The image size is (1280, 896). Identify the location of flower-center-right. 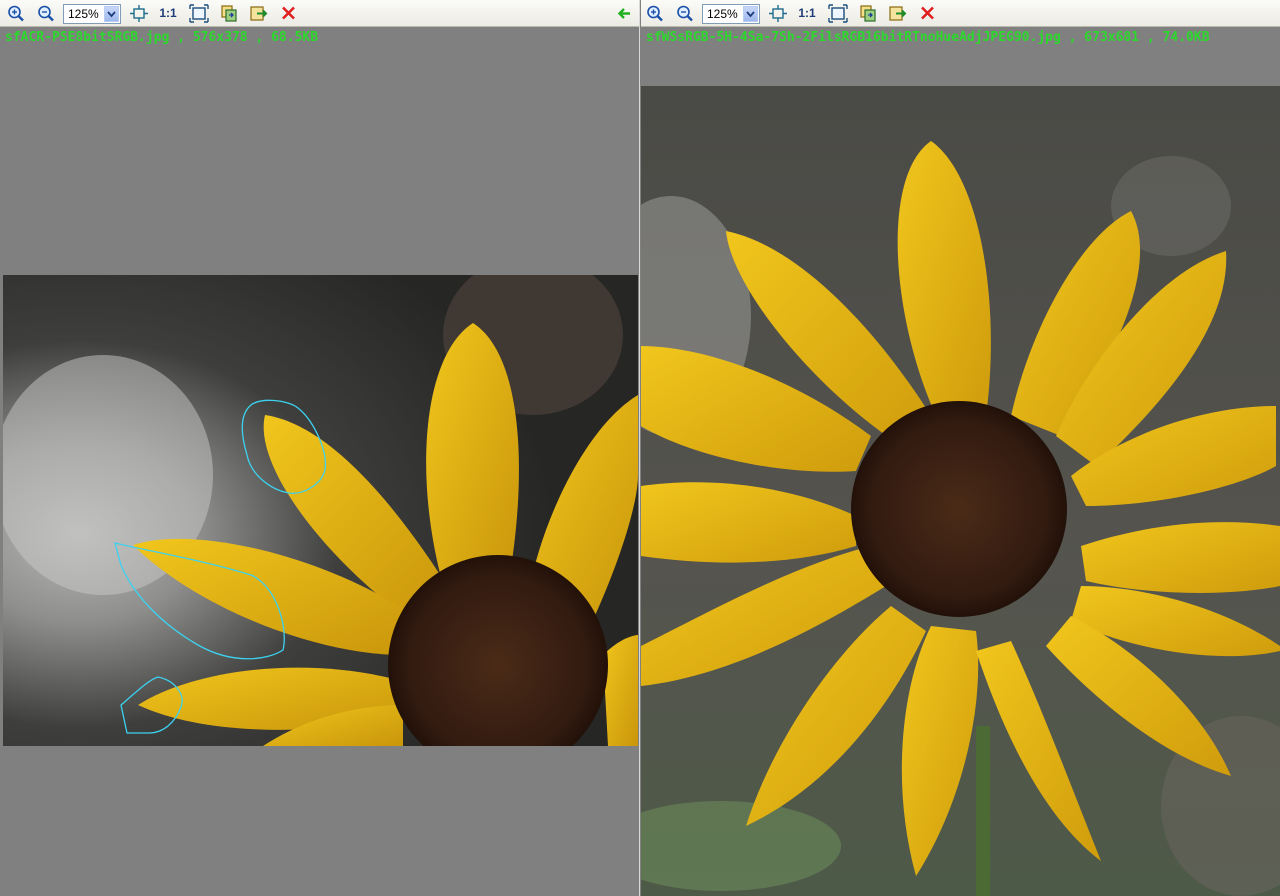
(959, 509).